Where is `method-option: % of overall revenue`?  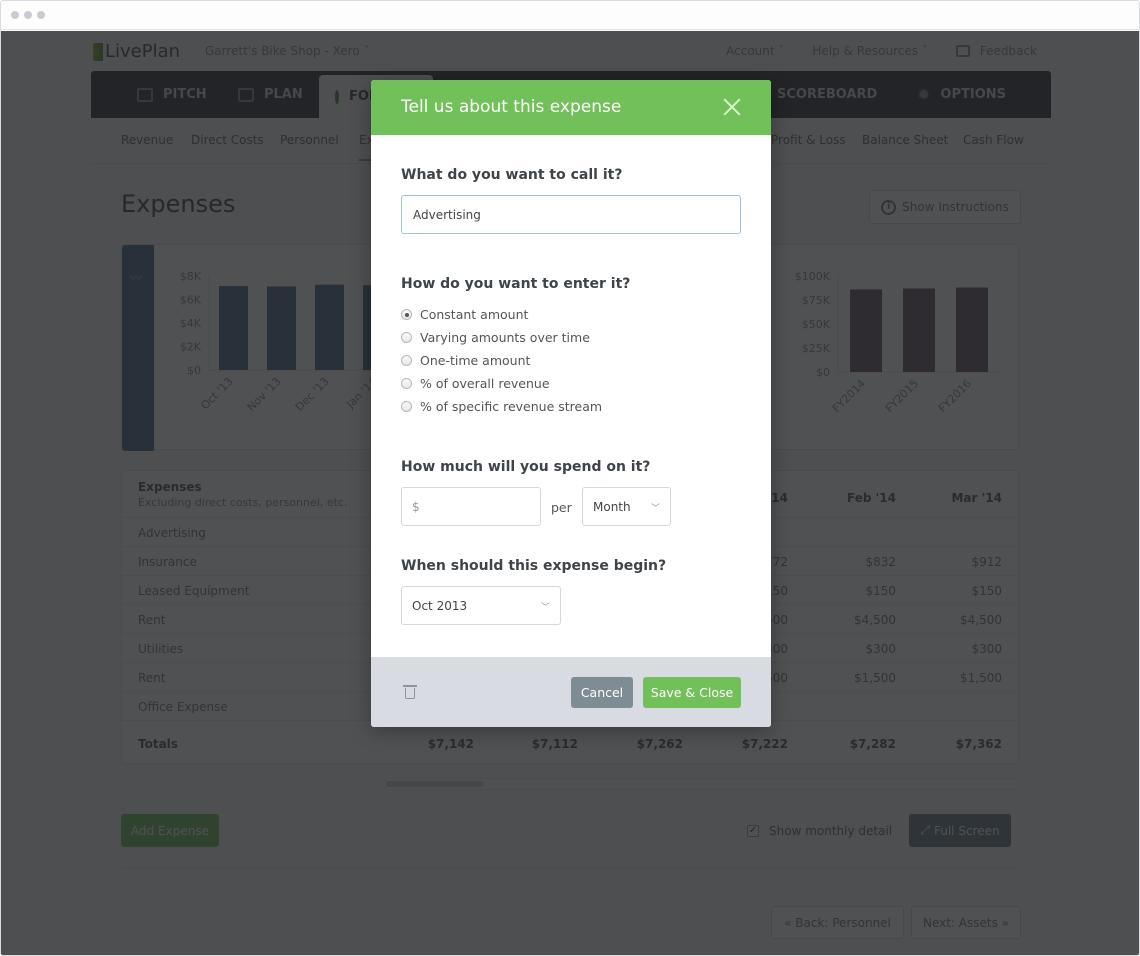 method-option: % of overall revenue is located at coordinates (475, 383).